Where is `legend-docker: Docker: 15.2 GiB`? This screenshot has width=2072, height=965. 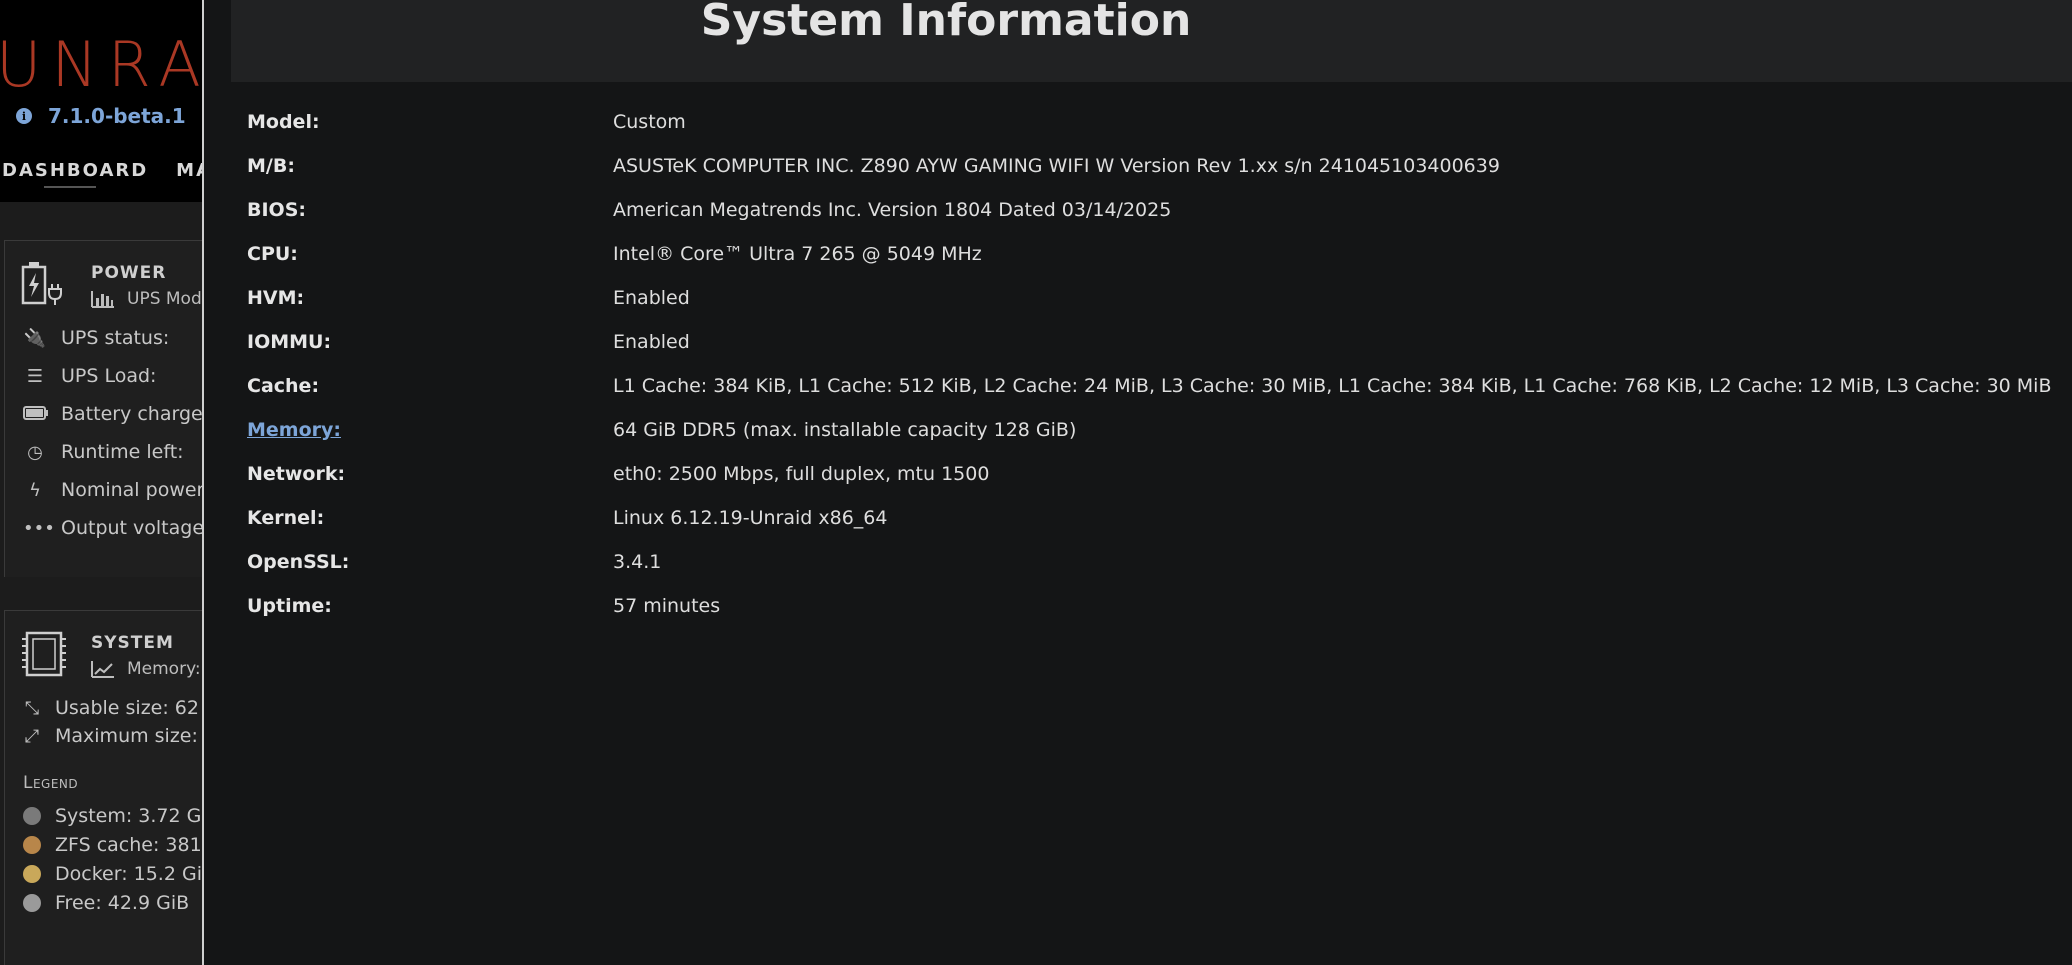
legend-docker: Docker: 15.2 GiB is located at coordinates (112, 874).